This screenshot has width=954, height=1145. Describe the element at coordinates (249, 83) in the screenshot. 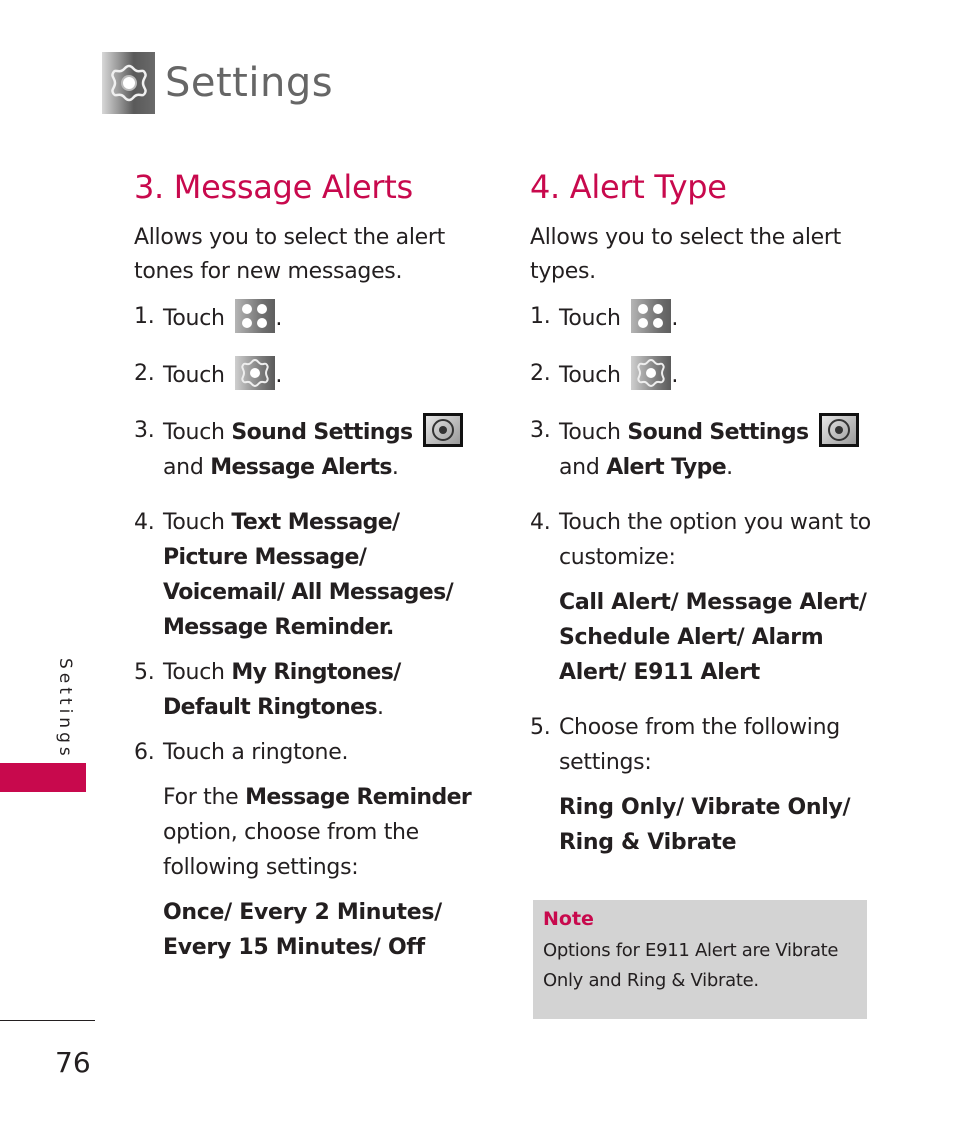

I see `page-title: Settings` at that location.